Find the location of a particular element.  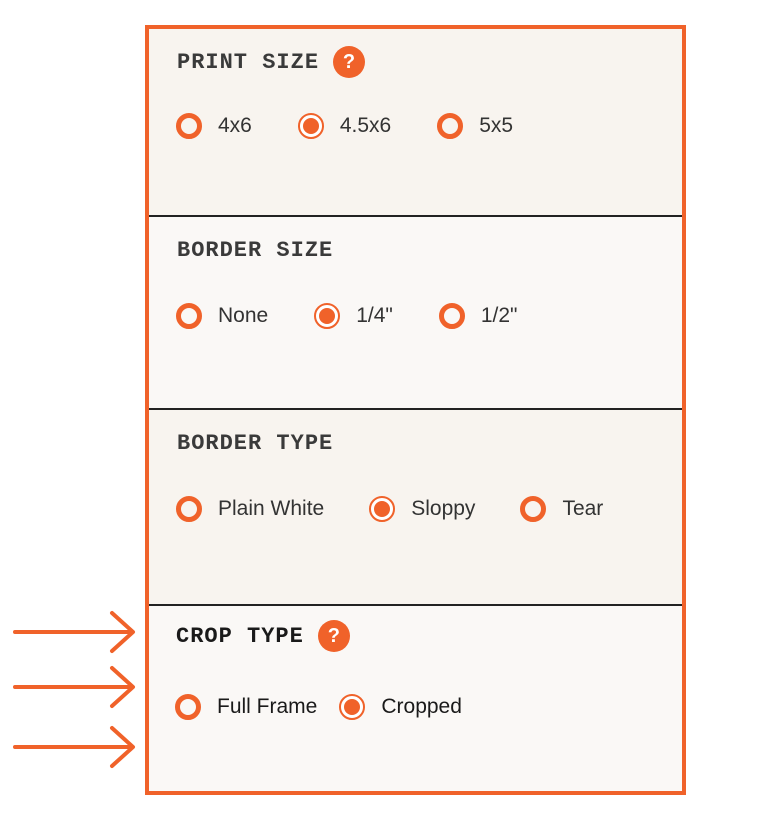

crop-type-options: Full Frame Cropped is located at coordinates (318, 707).